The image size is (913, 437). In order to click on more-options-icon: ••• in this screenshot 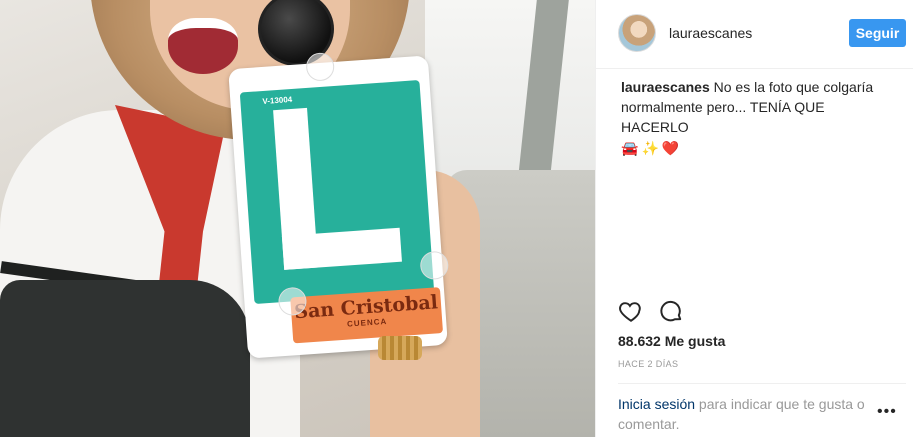, I will do `click(887, 412)`.